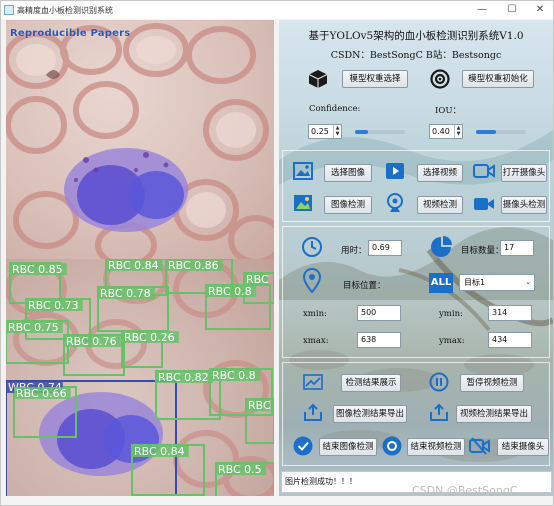 This screenshot has width=554, height=506. What do you see at coordinates (33, 327) in the screenshot?
I see `detection-label: RBC 0.75` at bounding box center [33, 327].